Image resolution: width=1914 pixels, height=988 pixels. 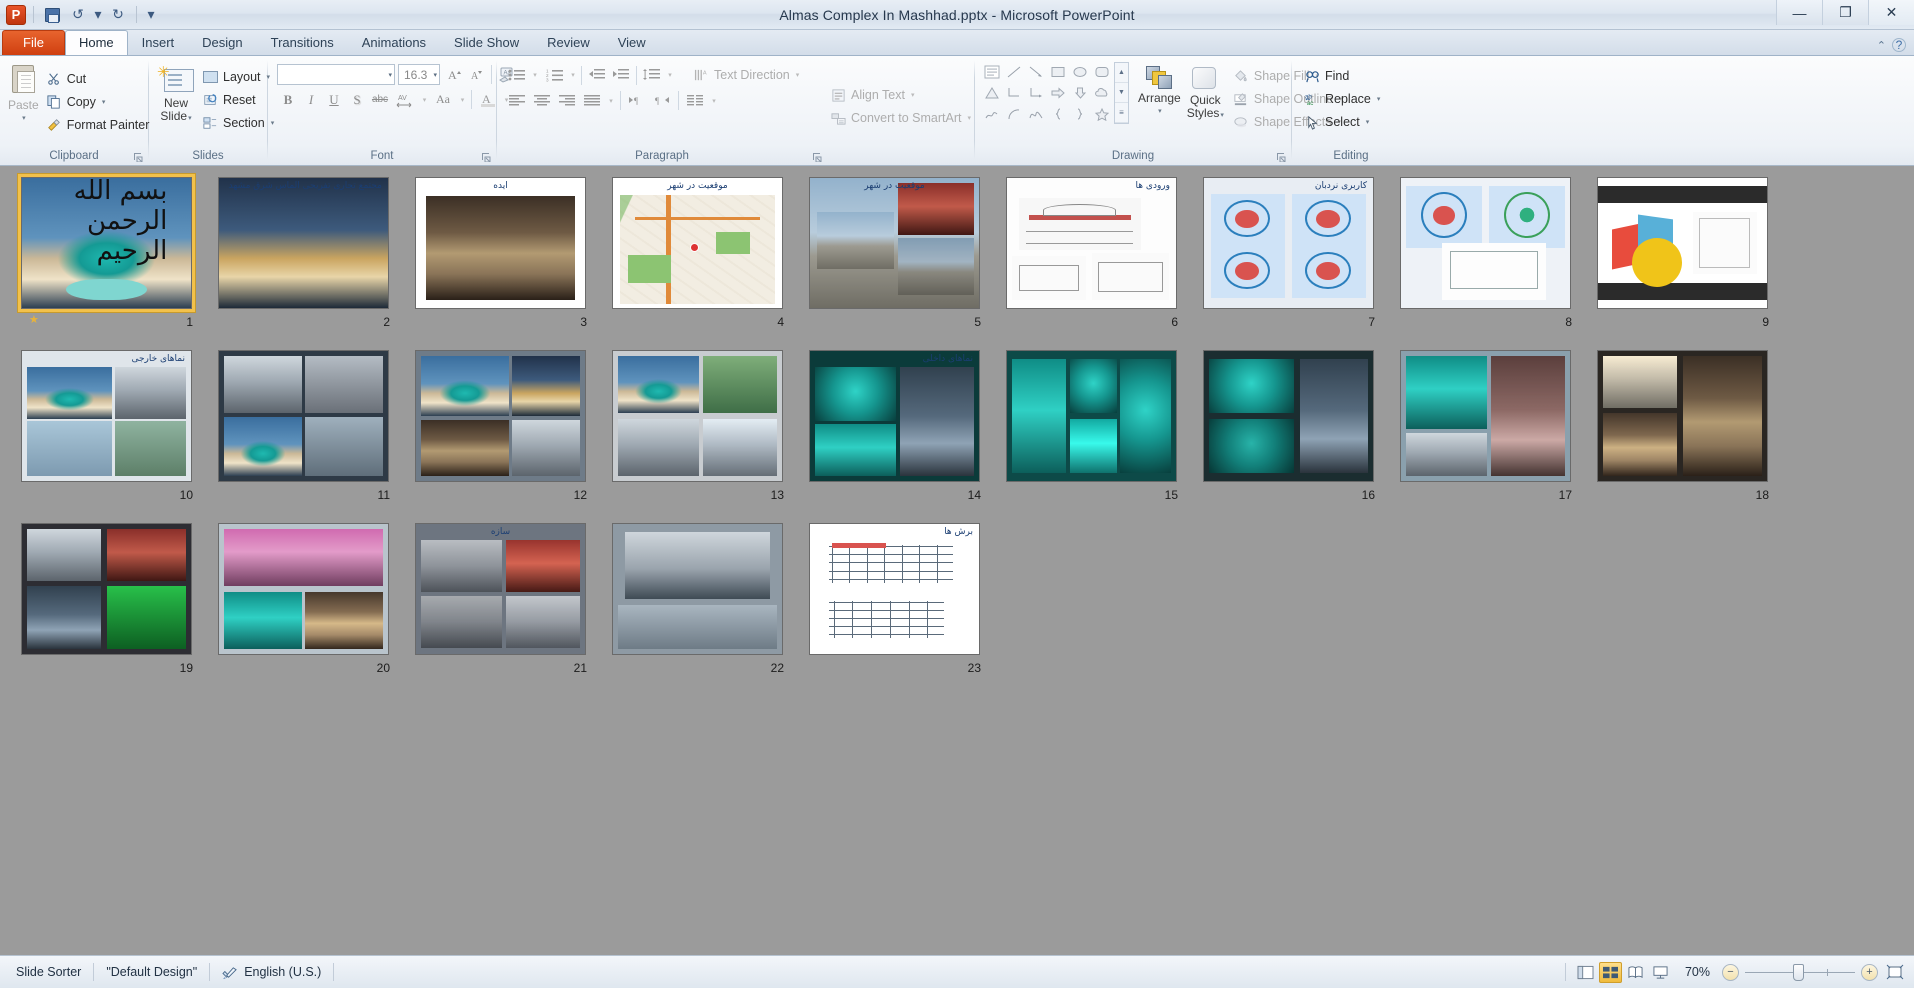 I want to click on font-dialog-launcher, so click(x=486, y=157).